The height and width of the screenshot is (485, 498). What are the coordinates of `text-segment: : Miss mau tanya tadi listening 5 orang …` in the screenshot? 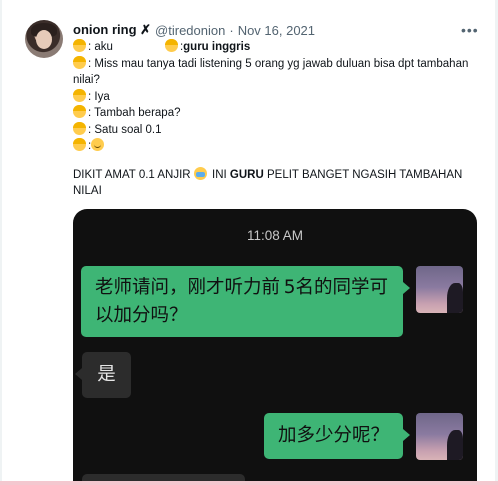 It's located at (272, 72).